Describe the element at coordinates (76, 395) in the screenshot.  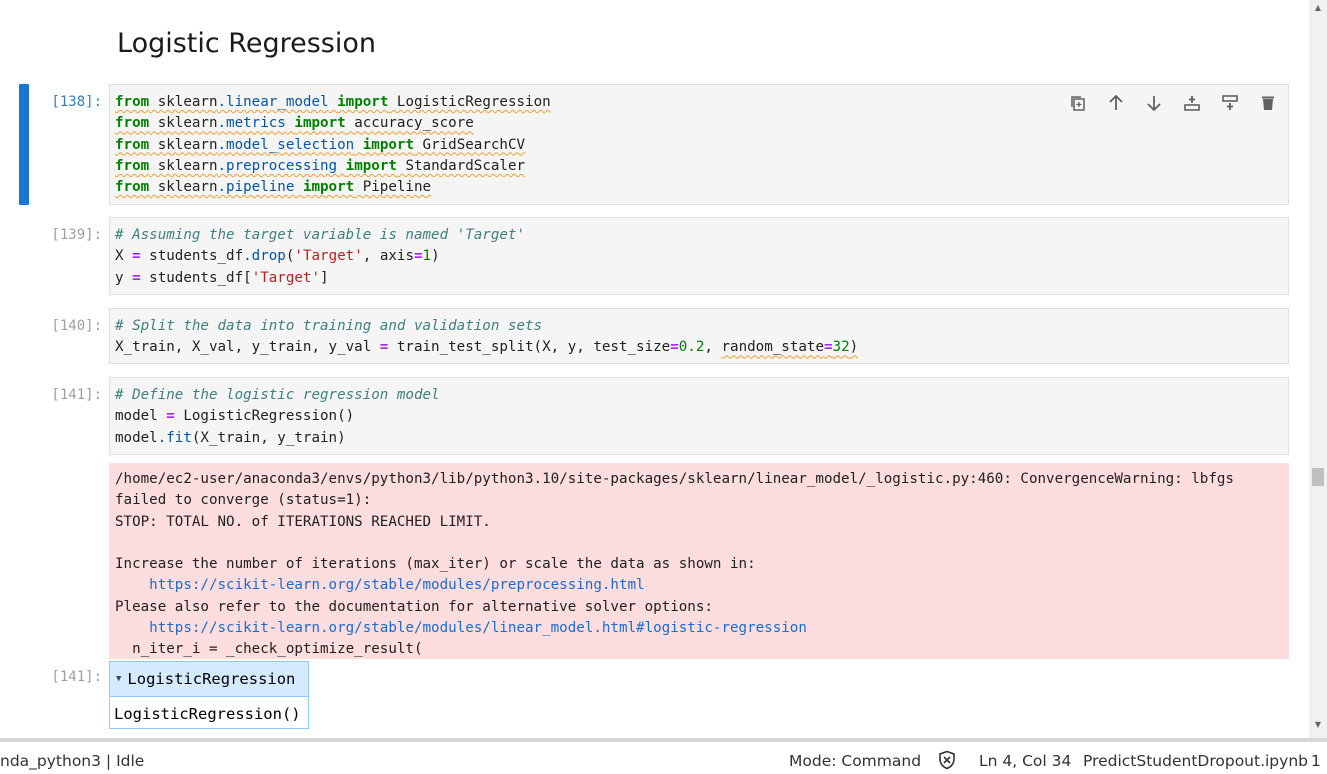
I see `cell-prompt: [141]:` at that location.